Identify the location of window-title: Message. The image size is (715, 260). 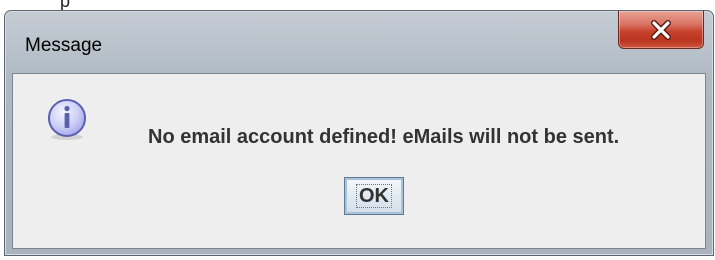
(64, 45).